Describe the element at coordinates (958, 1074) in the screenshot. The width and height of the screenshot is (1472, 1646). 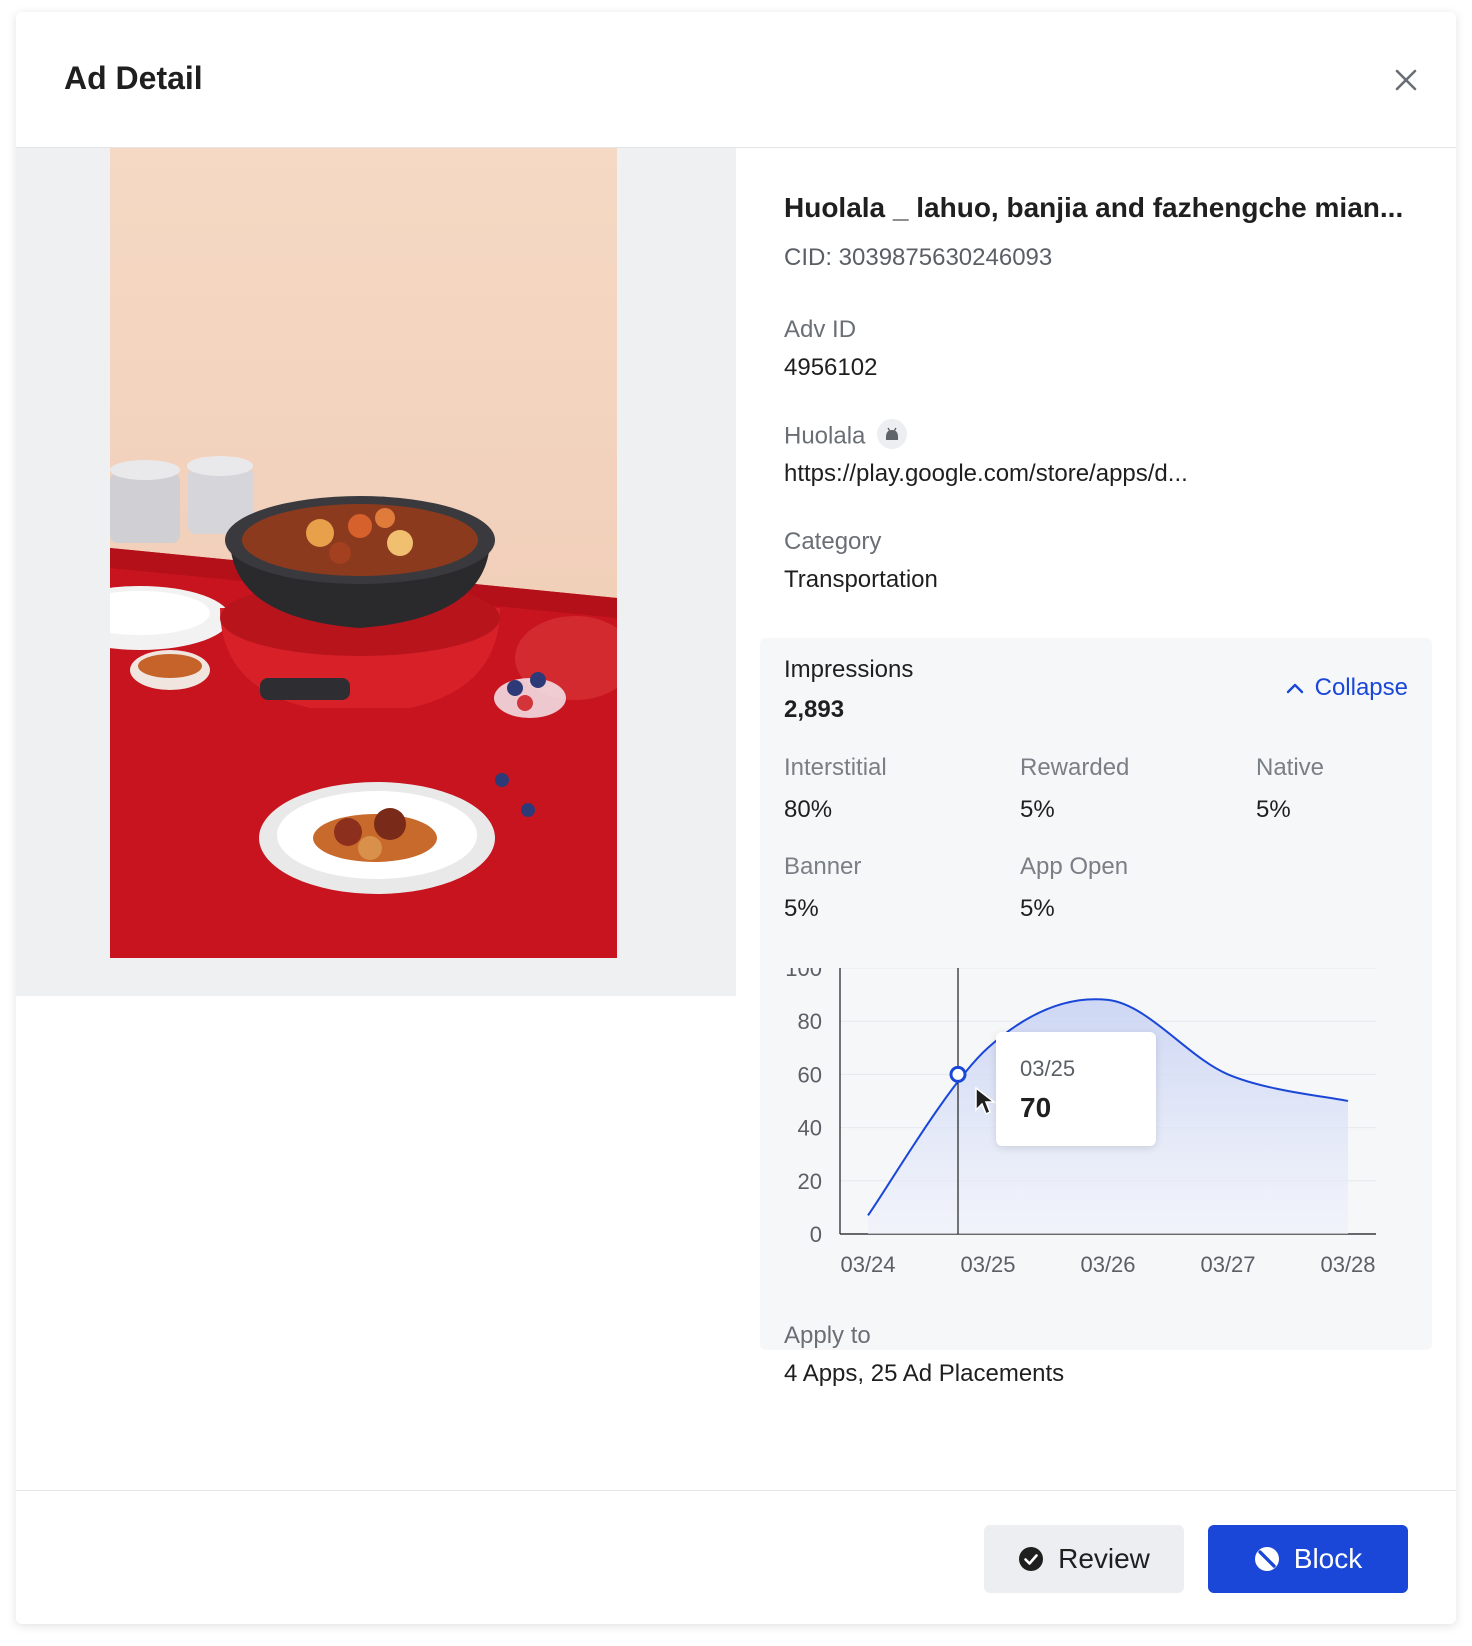
I see `chart-hover-point` at that location.